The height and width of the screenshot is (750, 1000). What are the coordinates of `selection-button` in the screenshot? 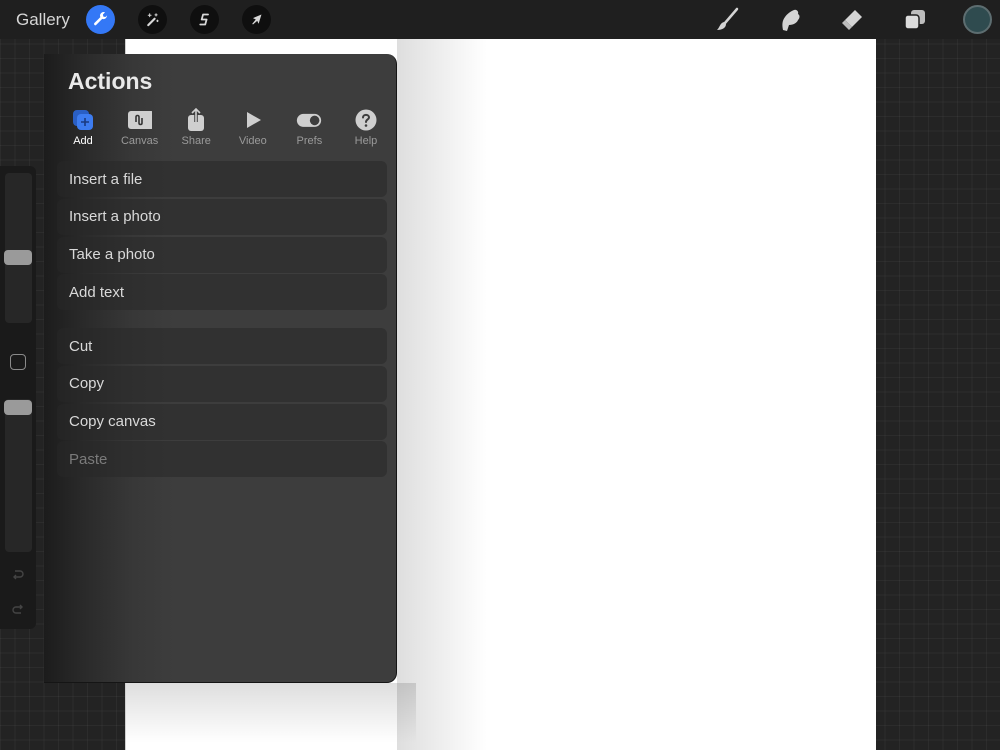 It's located at (204, 19).